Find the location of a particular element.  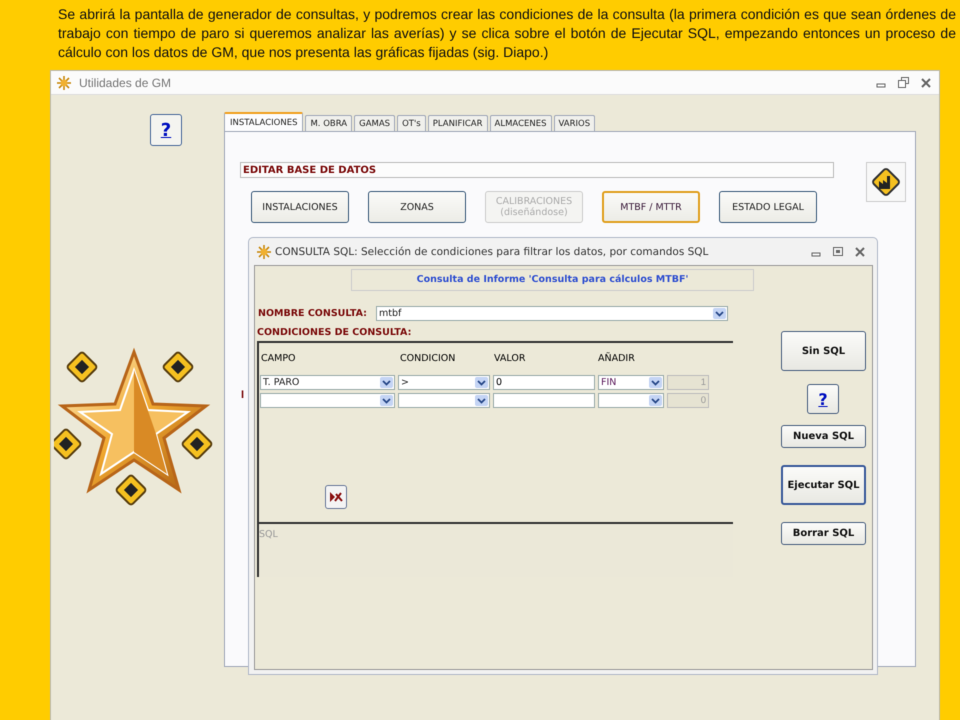

tab: PLANIFICAR is located at coordinates (458, 123).